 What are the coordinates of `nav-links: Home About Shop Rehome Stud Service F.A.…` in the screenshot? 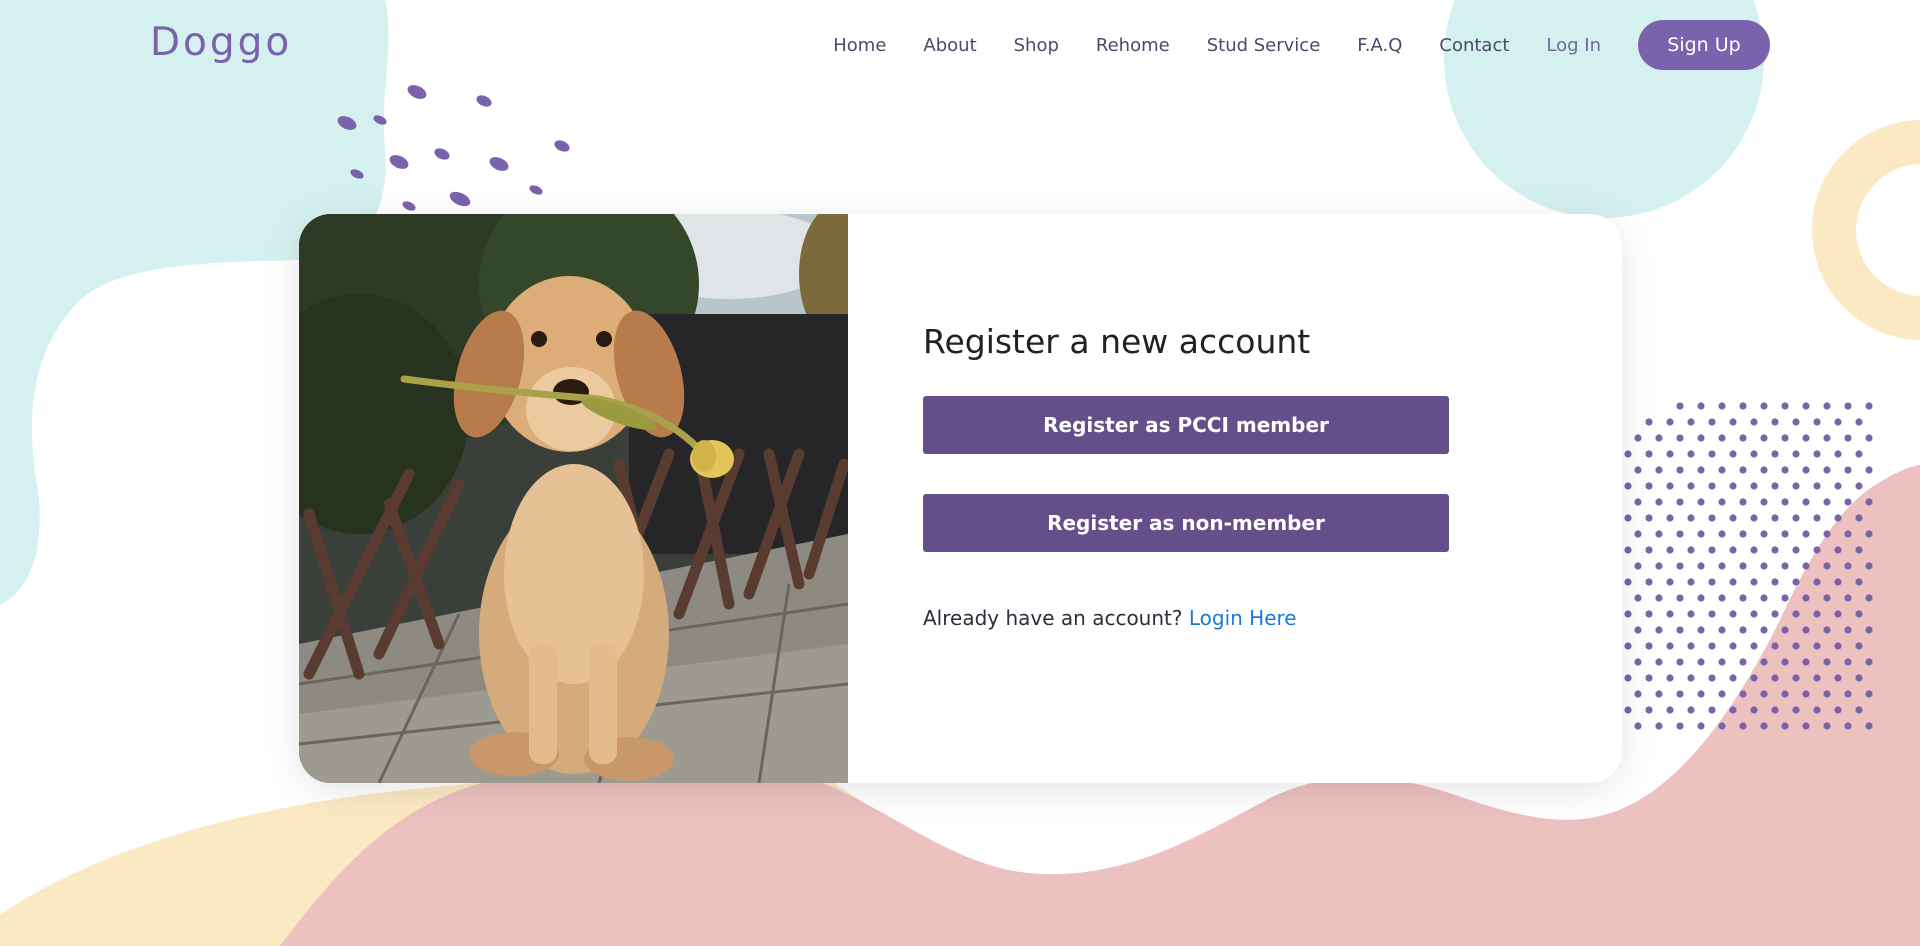 It's located at (1283, 45).